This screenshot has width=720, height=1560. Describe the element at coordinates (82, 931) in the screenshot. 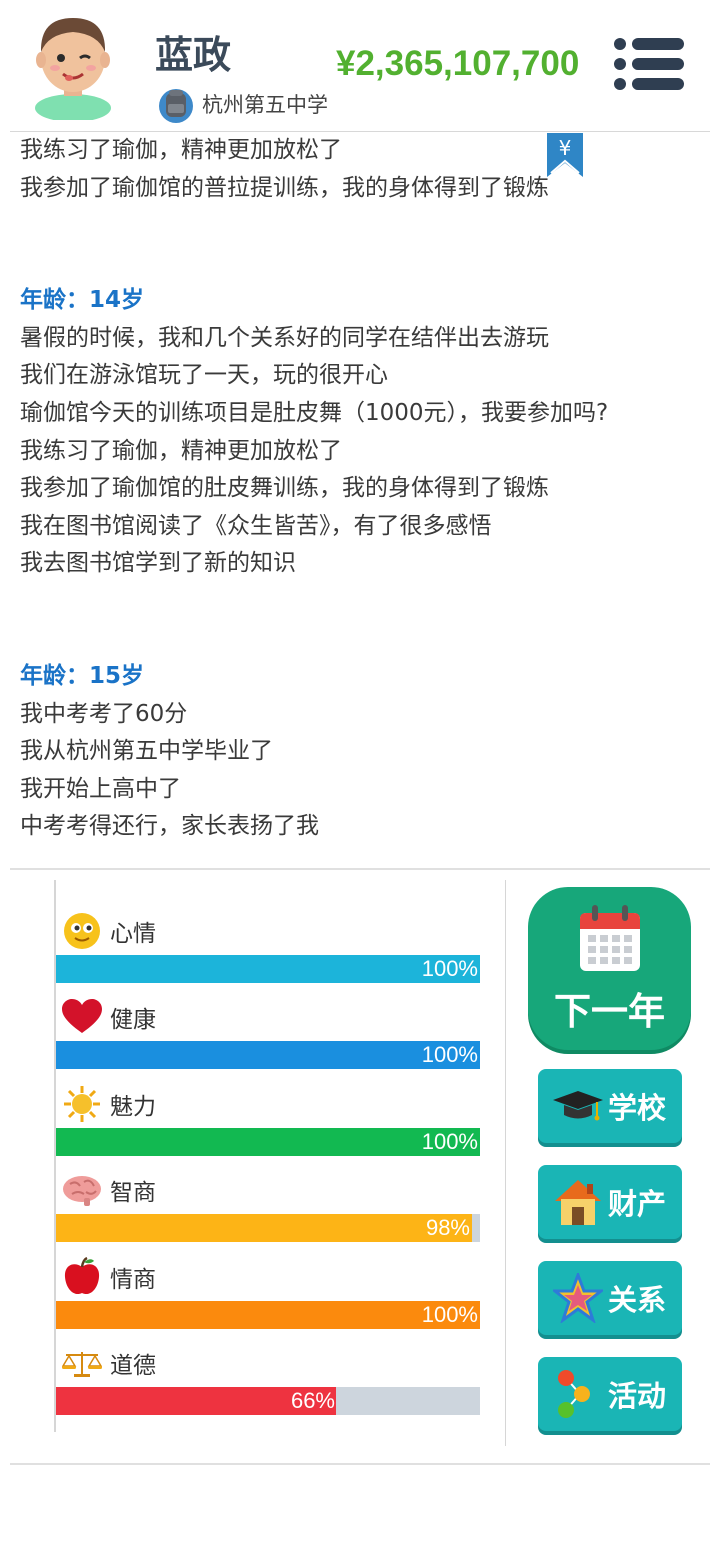

I see `smiley-icon` at that location.